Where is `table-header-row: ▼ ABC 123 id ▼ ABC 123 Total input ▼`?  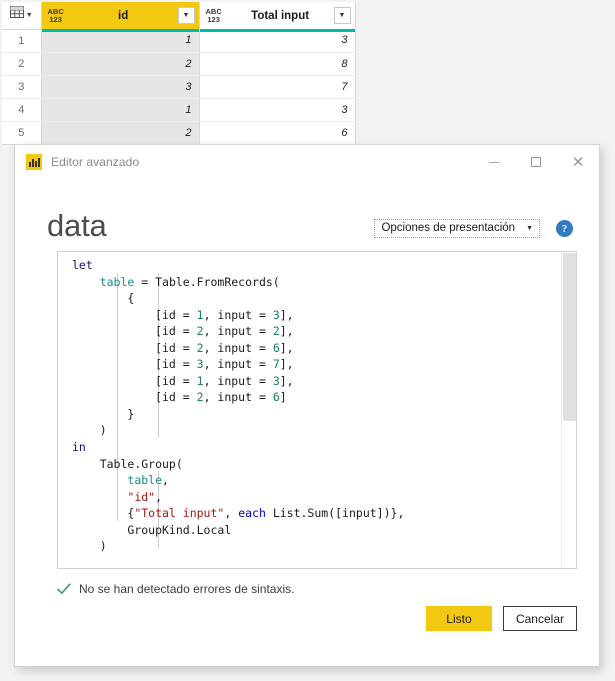
table-header-row: ▼ ABC 123 id ▼ ABC 123 Total input ▼ is located at coordinates (179, 17).